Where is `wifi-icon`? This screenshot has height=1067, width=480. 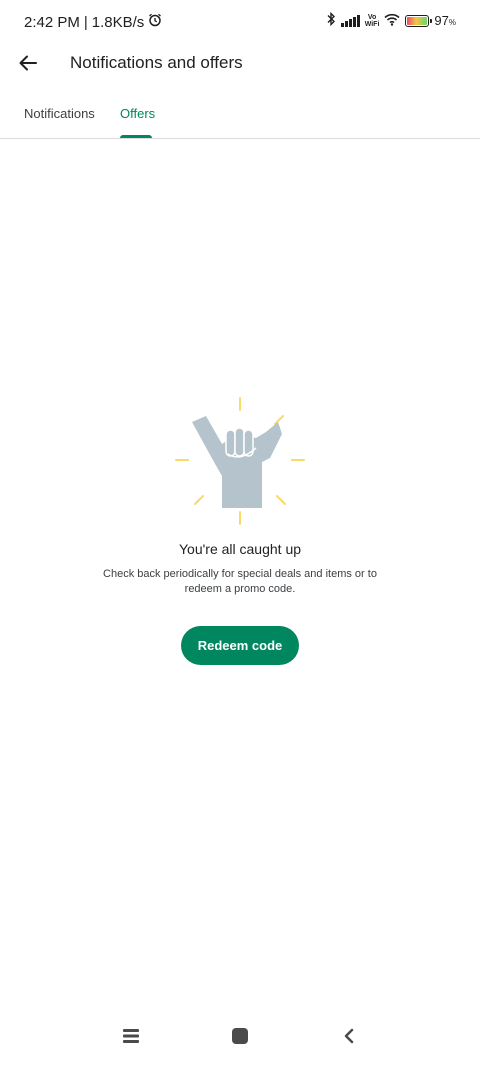 wifi-icon is located at coordinates (392, 21).